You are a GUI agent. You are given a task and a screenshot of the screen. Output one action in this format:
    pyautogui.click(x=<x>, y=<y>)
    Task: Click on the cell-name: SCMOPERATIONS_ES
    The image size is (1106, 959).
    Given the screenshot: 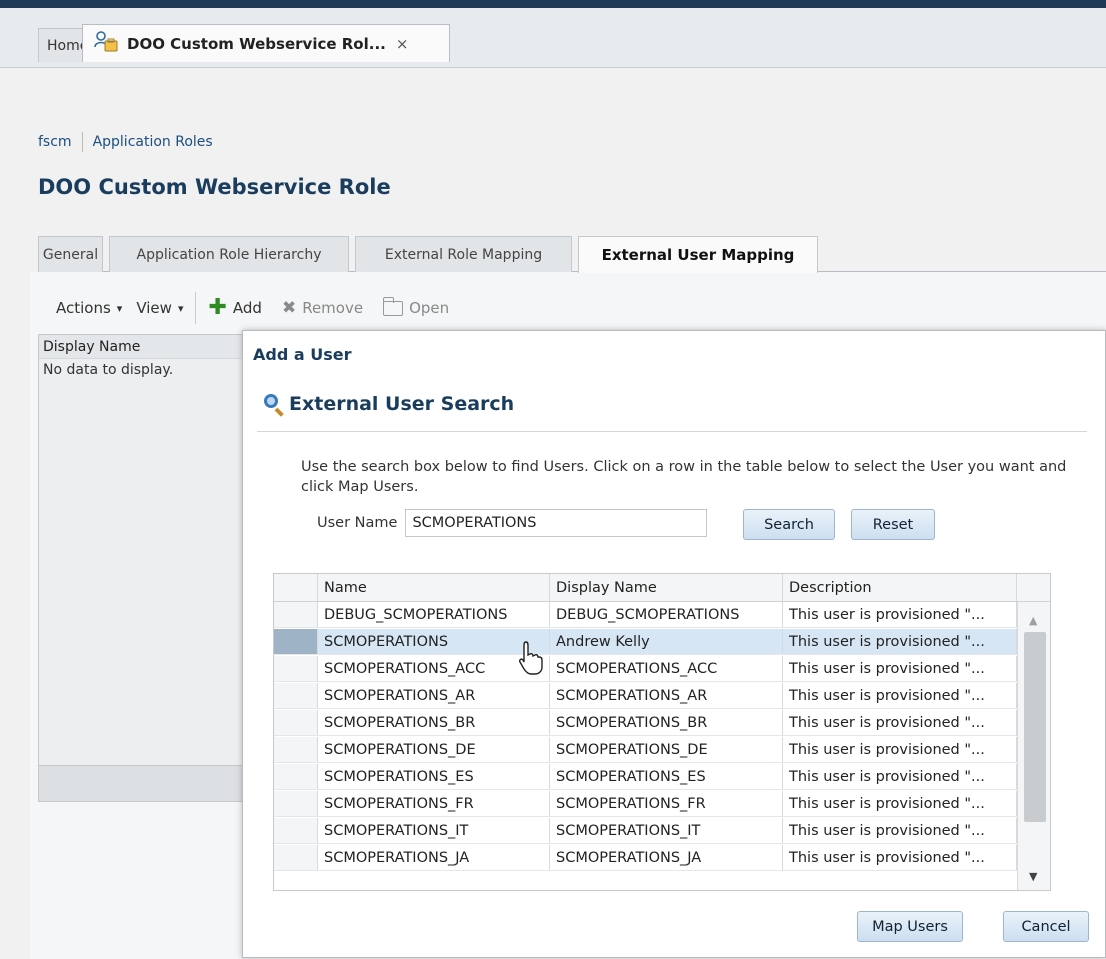 What is the action you would take?
    pyautogui.click(x=434, y=776)
    